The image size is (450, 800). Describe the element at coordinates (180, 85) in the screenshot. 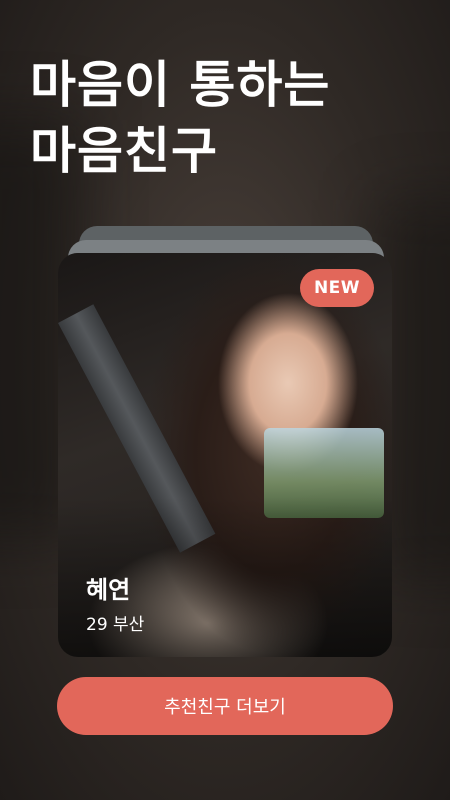

I see `headline-line-1: 마음이 통하는` at that location.